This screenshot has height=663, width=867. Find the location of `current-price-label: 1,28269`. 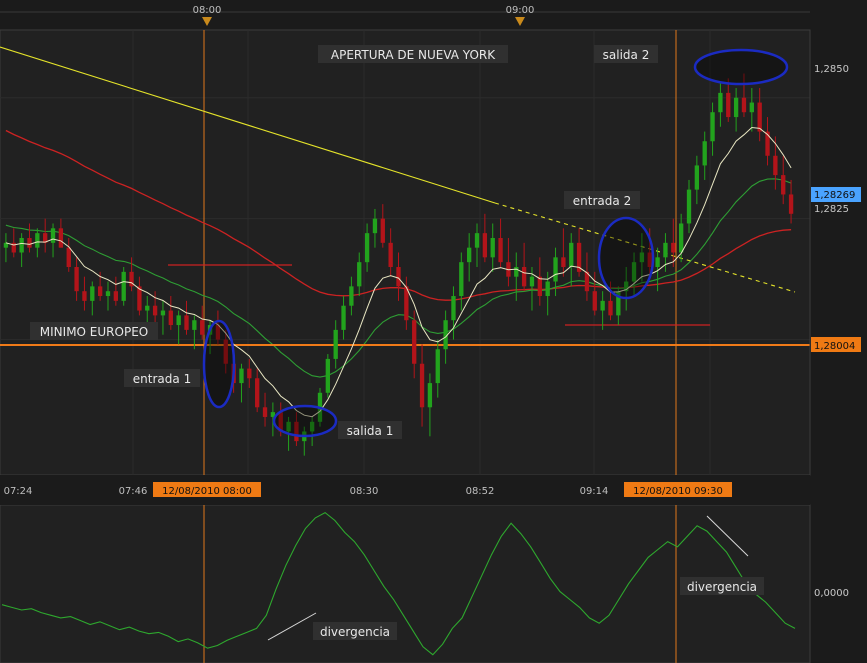

current-price-label: 1,28269 is located at coordinates (834, 195).